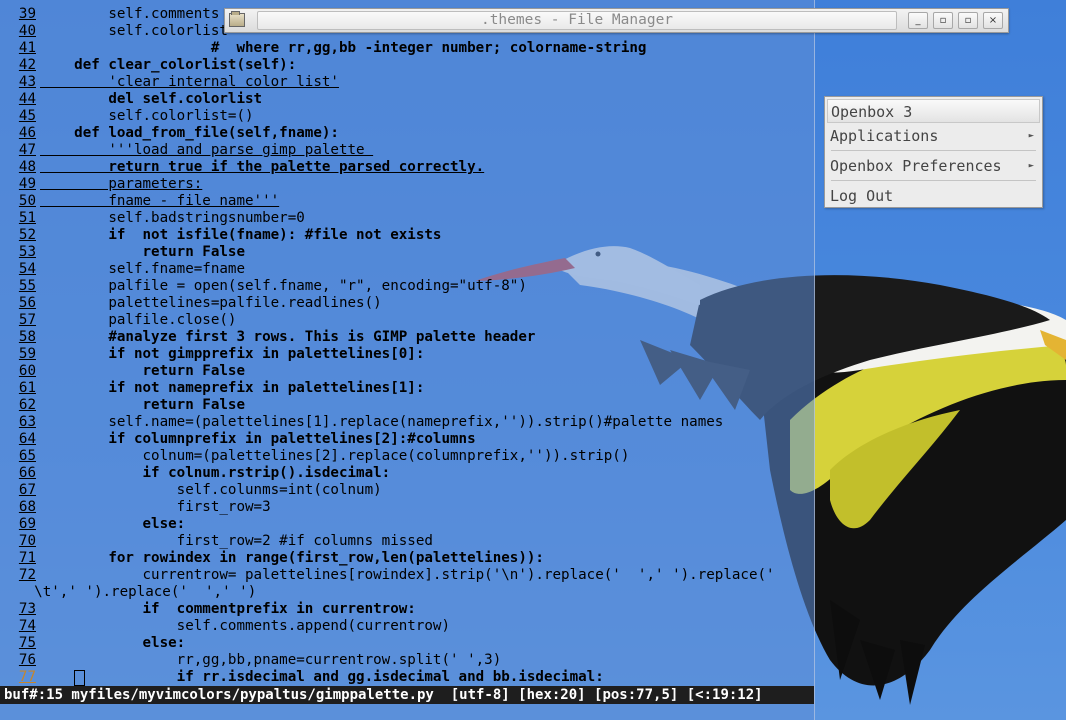 This screenshot has width=1066, height=720. What do you see at coordinates (916, 166) in the screenshot?
I see `menu-item-label: Openbox Preferences` at bounding box center [916, 166].